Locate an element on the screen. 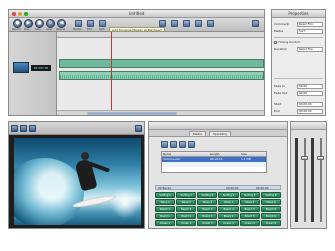  bank-button: Surfing 2 is located at coordinates (186, 195).